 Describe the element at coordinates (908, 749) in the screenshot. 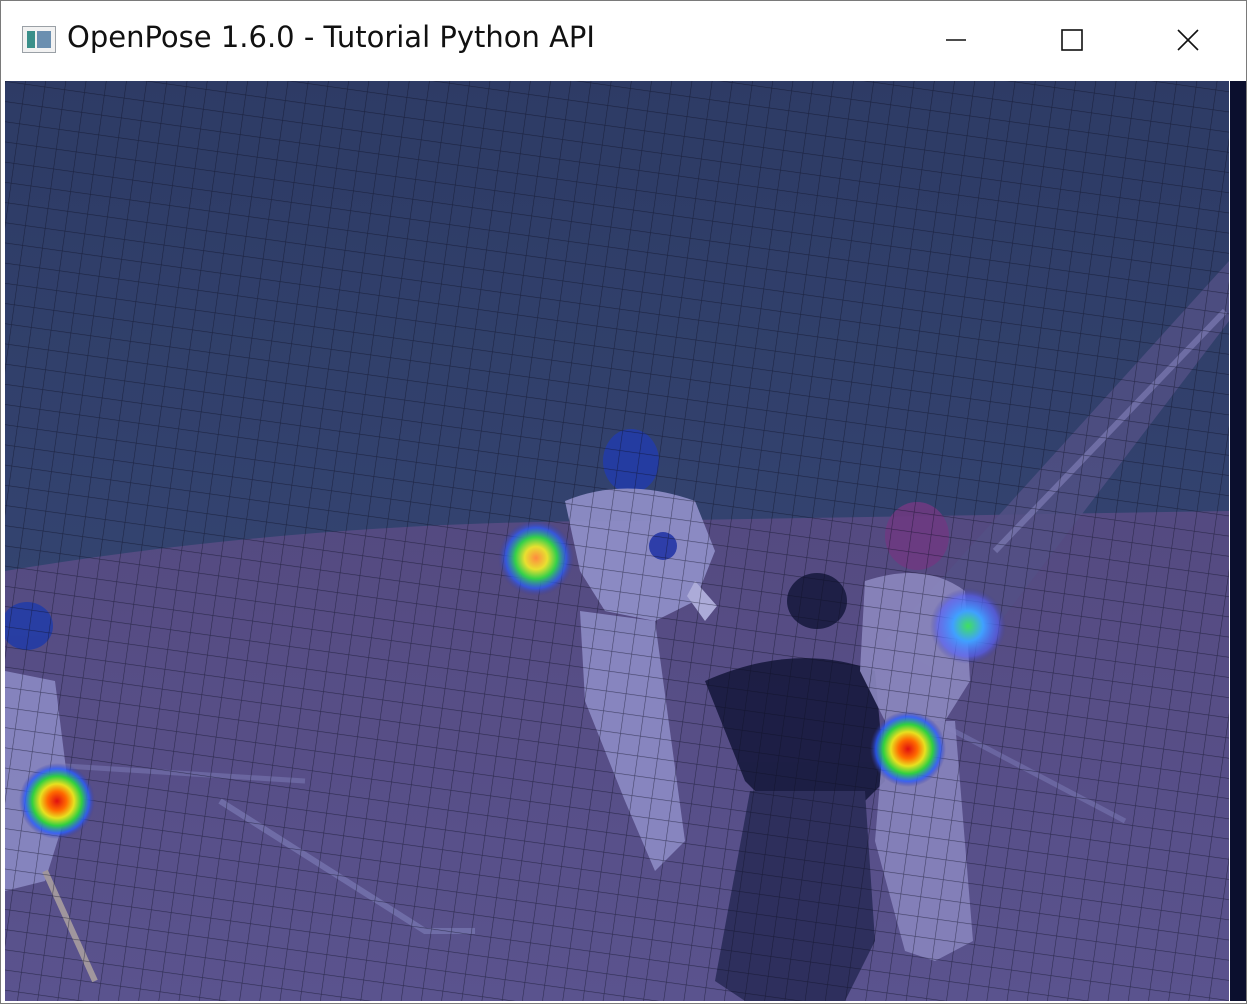

I see `heatmap-blob-umpire-hand` at that location.